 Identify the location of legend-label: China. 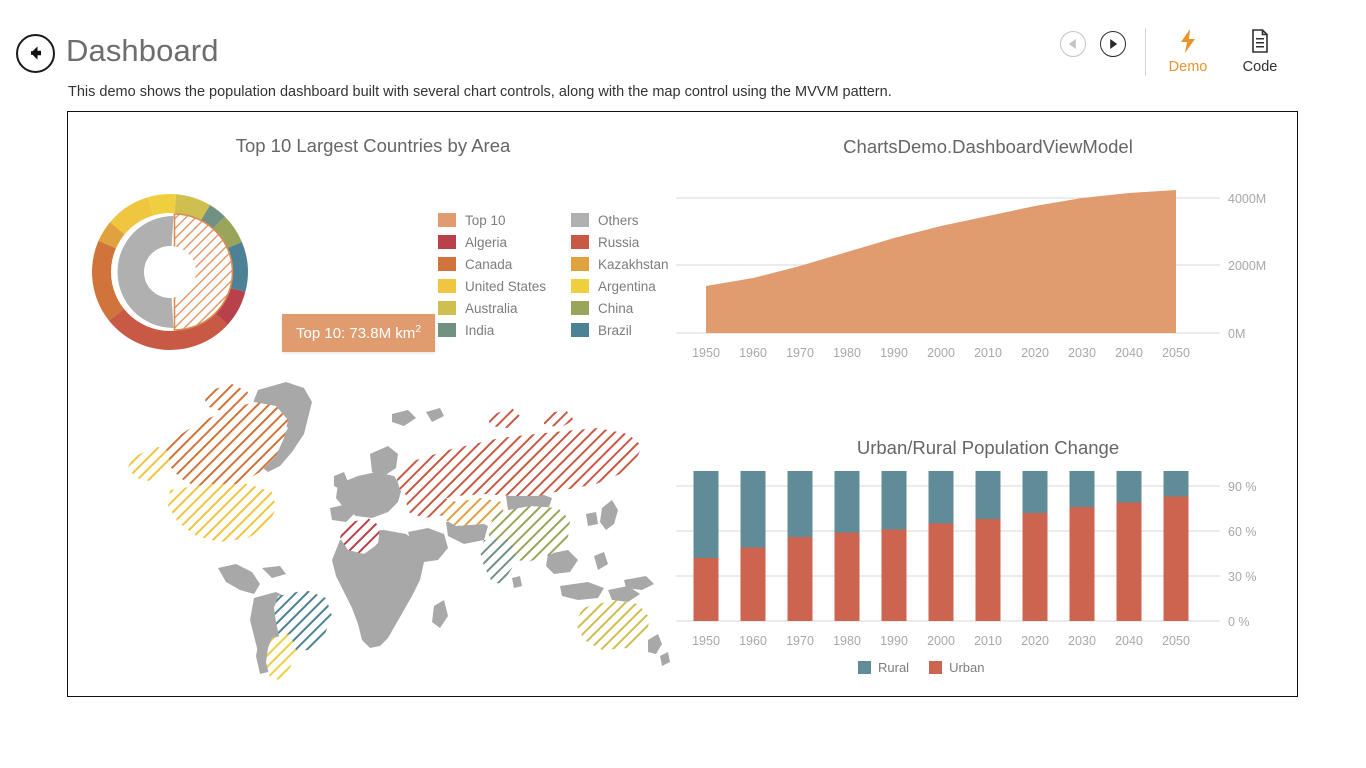
(616, 308).